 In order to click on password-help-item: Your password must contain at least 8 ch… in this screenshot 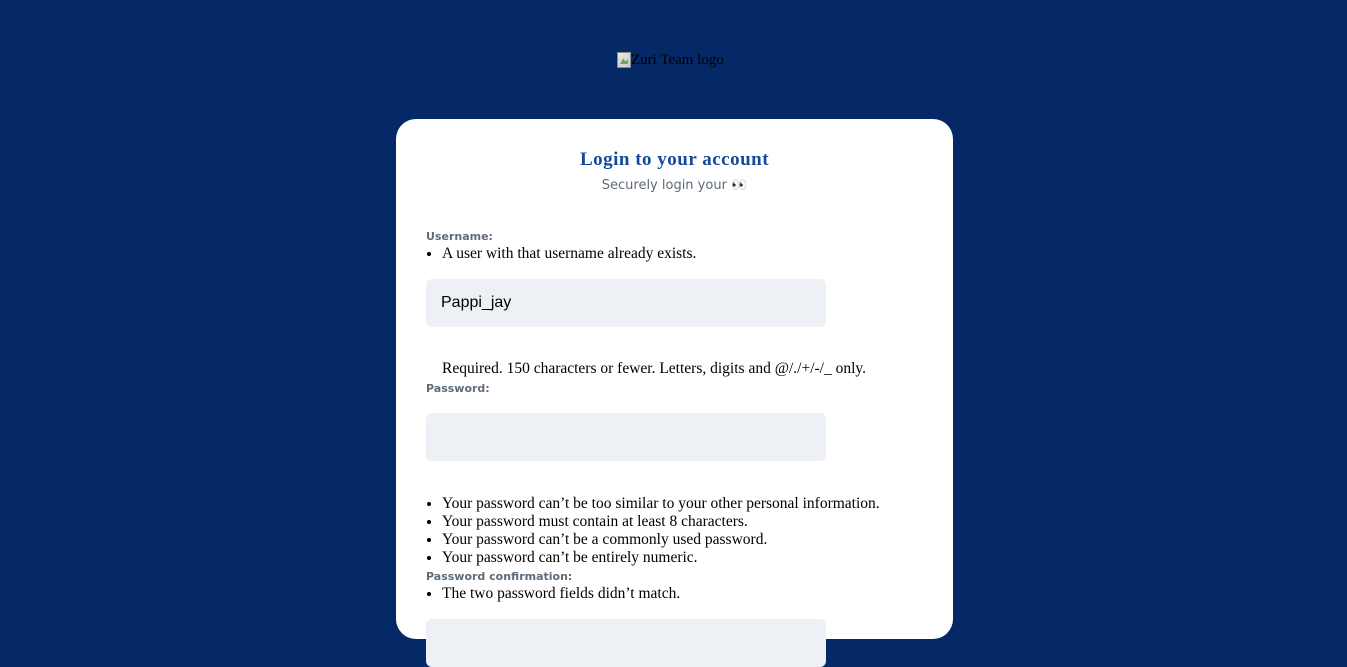, I will do `click(661, 522)`.